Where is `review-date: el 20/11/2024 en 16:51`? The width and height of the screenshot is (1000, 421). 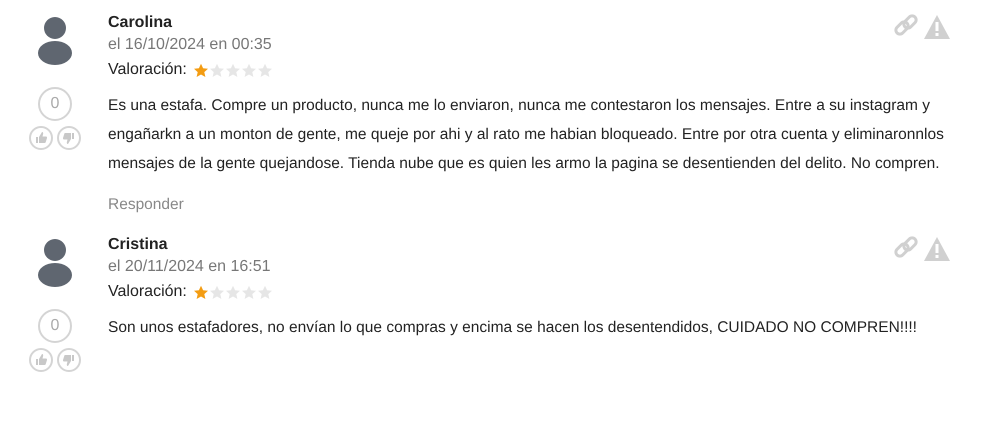 review-date: el 20/11/2024 en 16:51 is located at coordinates (189, 267).